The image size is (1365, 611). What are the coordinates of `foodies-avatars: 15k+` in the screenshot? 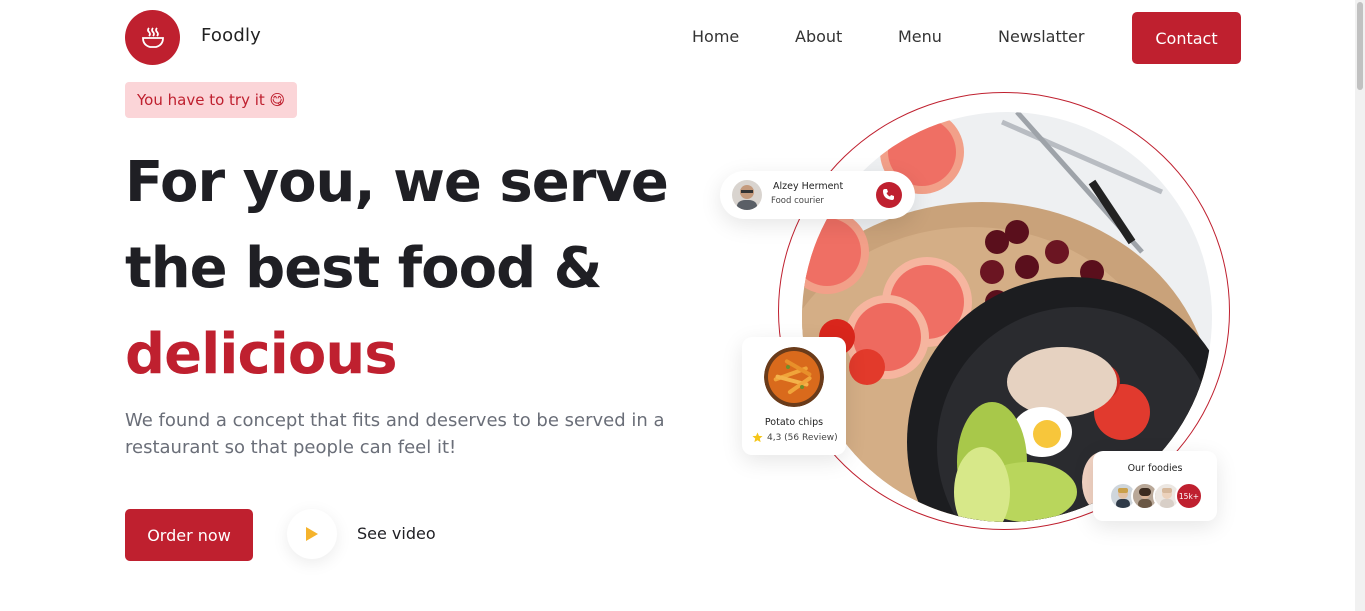 It's located at (1156, 496).